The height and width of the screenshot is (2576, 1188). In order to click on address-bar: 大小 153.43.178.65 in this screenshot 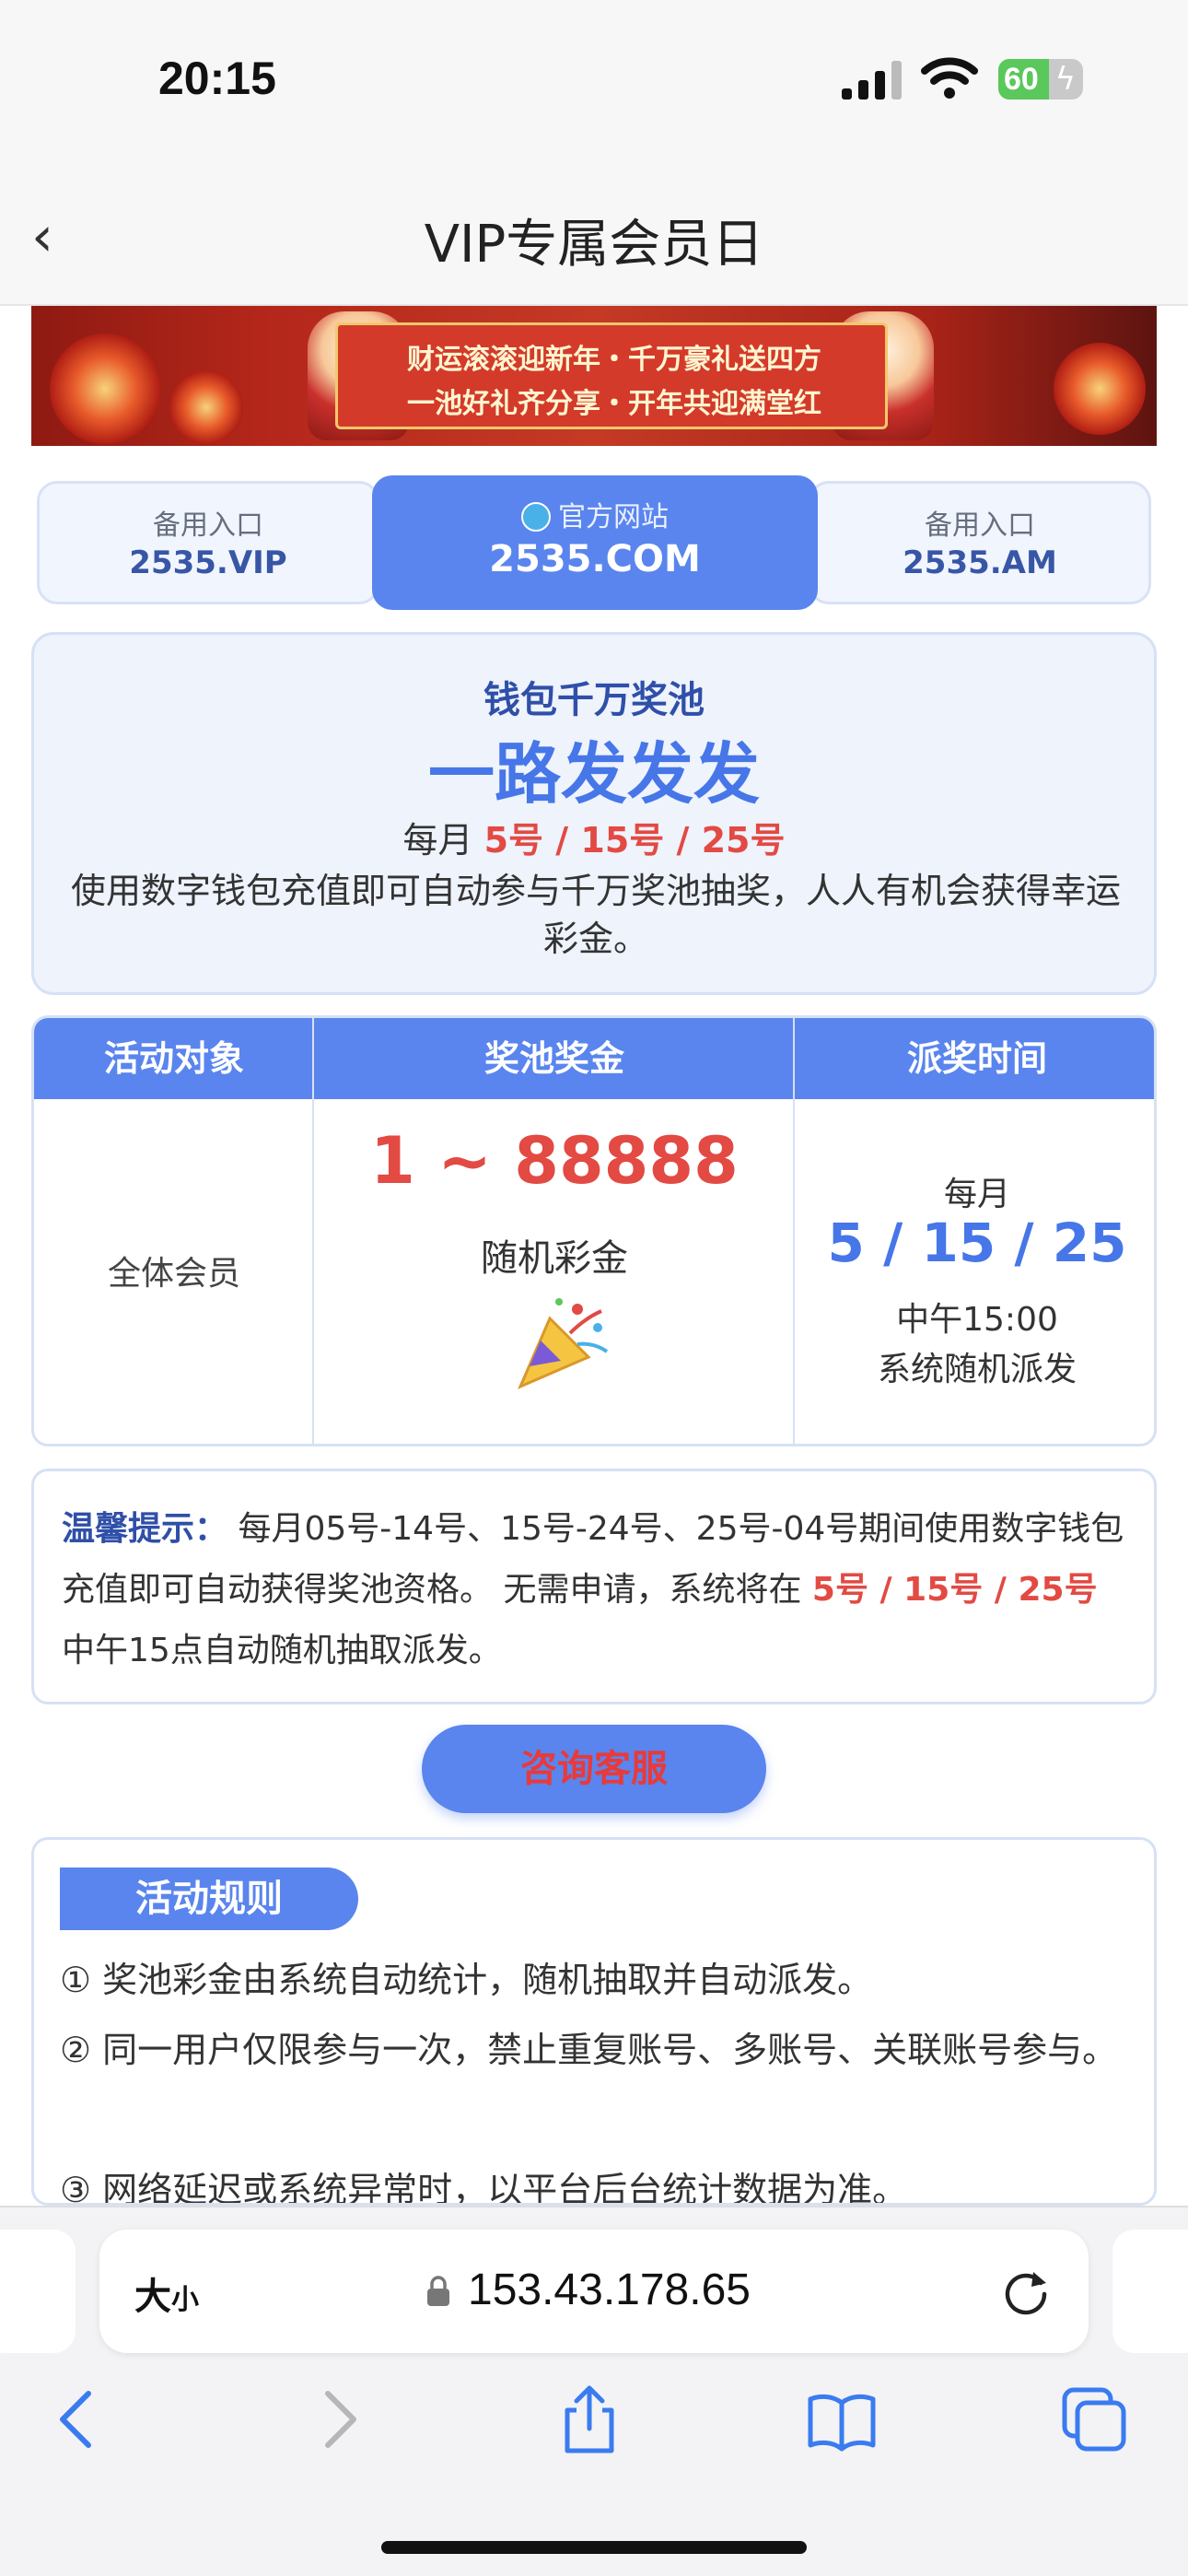, I will do `click(594, 2291)`.